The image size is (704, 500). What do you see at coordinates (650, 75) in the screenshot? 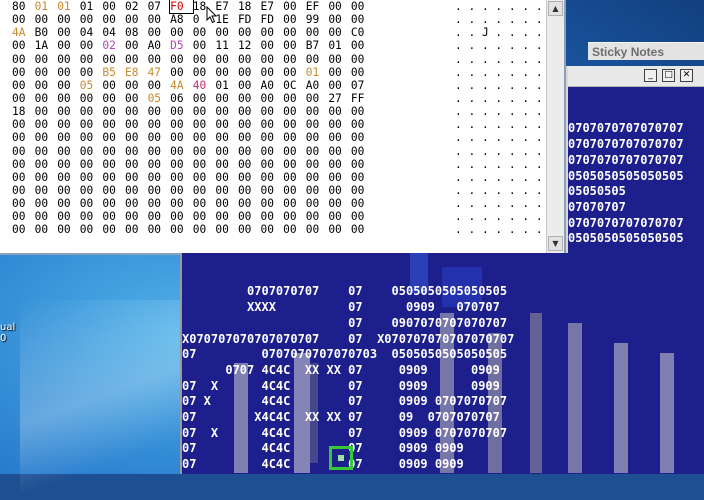
I see `minimize-button: _` at bounding box center [650, 75].